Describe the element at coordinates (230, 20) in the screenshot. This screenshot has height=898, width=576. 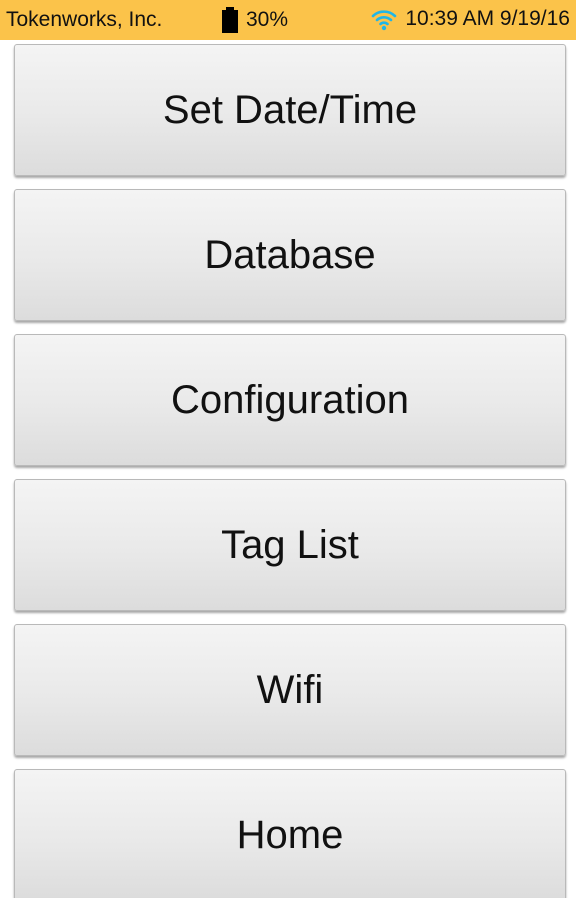
I see `battery-icon` at that location.